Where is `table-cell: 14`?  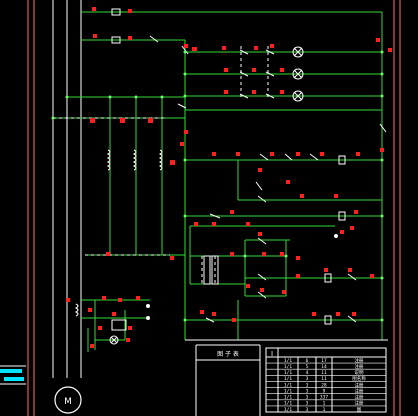 table-cell: 14 is located at coordinates (324, 367).